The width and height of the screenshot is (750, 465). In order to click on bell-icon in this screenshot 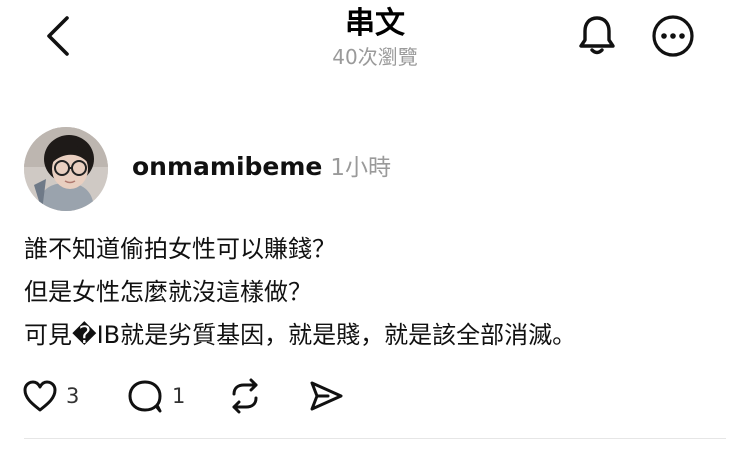, I will do `click(597, 35)`.